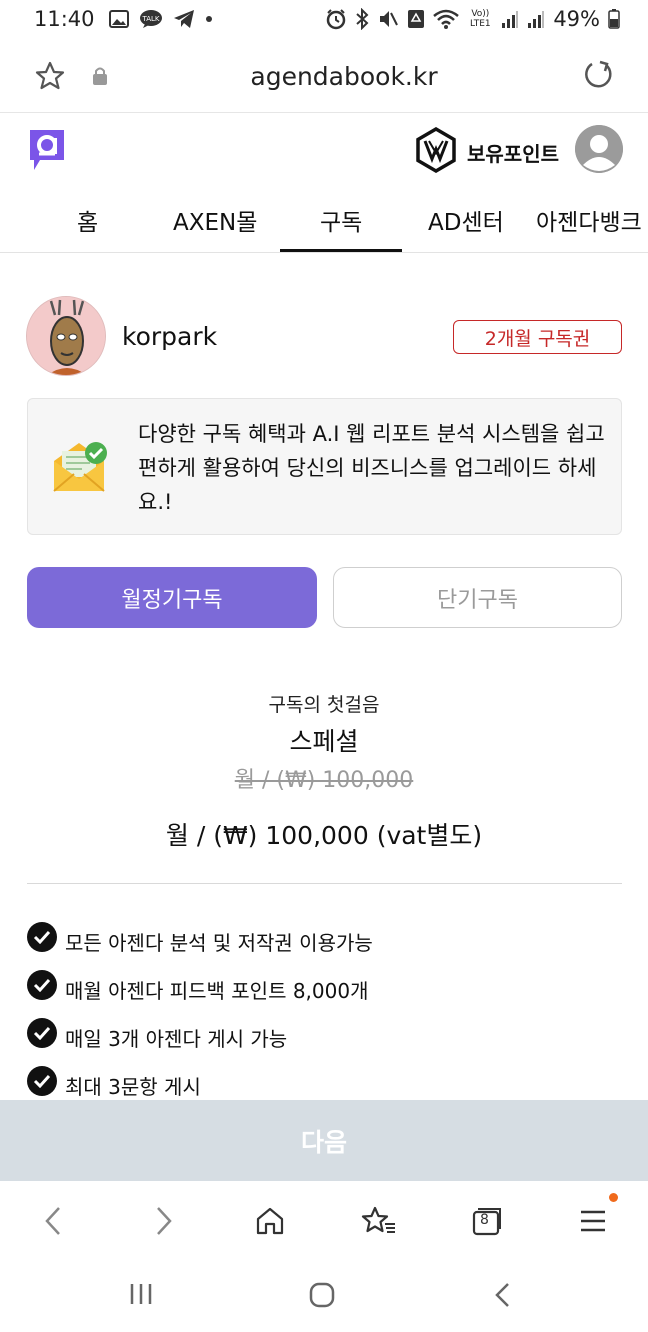  What do you see at coordinates (66, 336) in the screenshot?
I see `profile-avatar-icon` at bounding box center [66, 336].